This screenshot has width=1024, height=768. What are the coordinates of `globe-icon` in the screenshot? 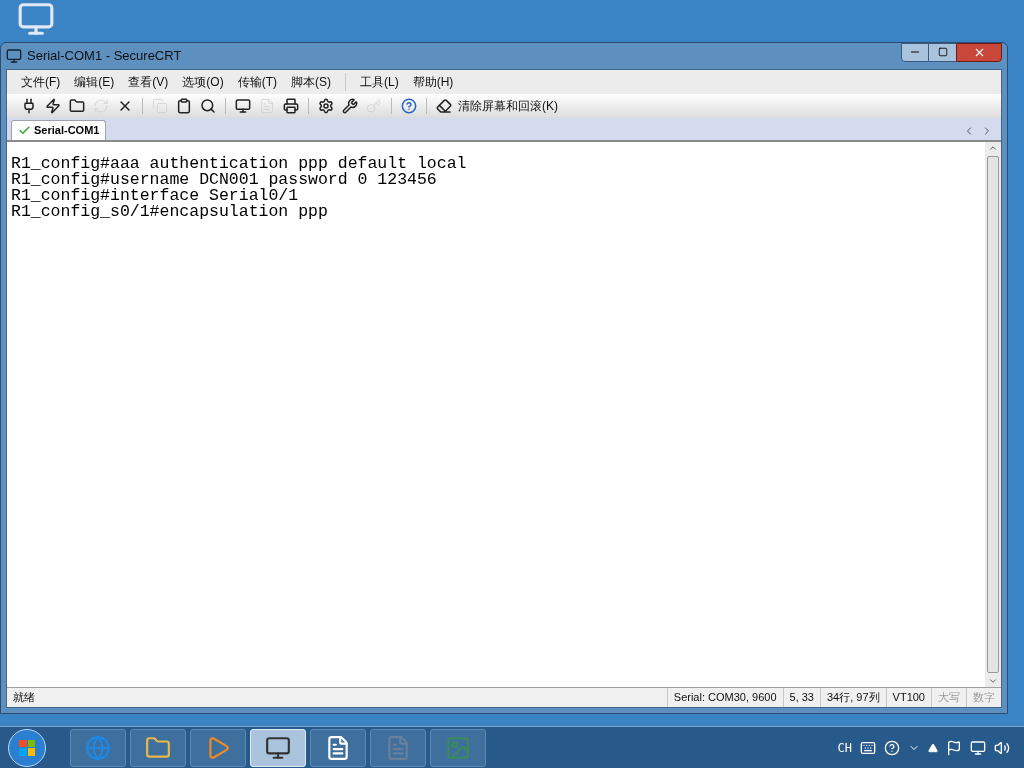 It's located at (98, 747).